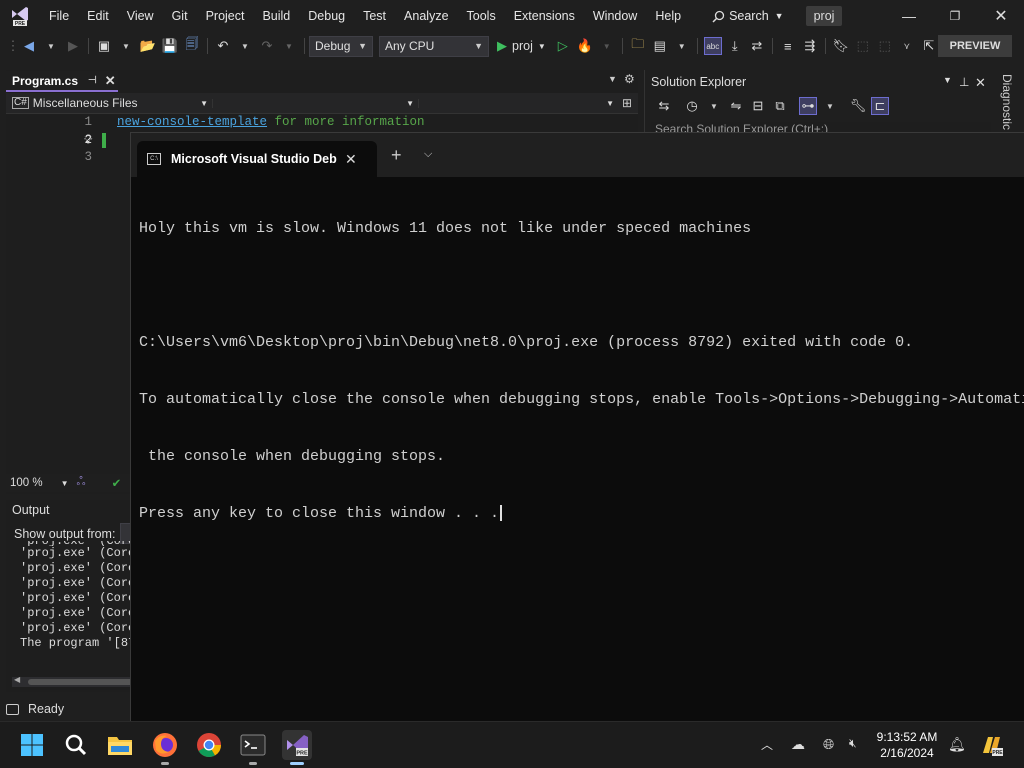 The width and height of the screenshot is (1024, 768). I want to click on solution-platform-dropdown: Any CPU ▼, so click(434, 46).